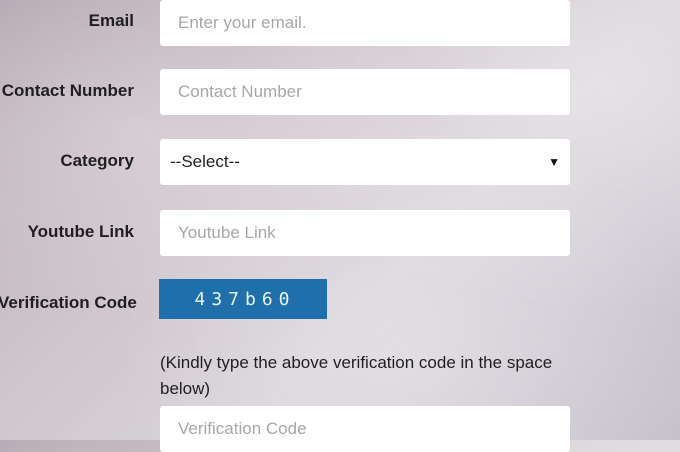 The image size is (680, 452). Describe the element at coordinates (68, 302) in the screenshot. I see `verification-code-label: Verification Code` at that location.